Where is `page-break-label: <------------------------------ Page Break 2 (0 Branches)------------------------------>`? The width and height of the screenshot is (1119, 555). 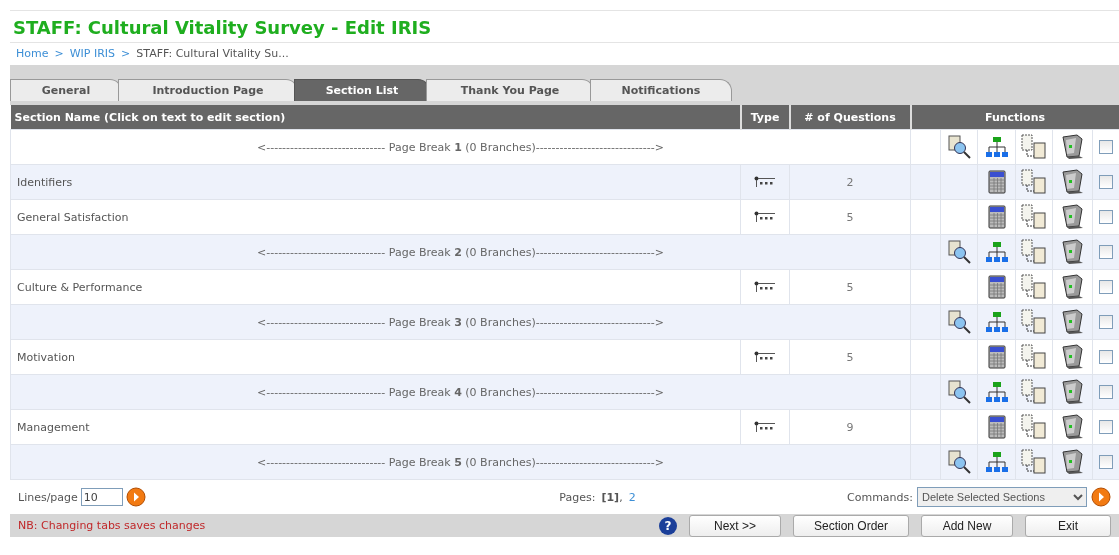 page-break-label: <------------------------------ Page Break 2 (0 Branches)------------------------------> is located at coordinates (460, 252).